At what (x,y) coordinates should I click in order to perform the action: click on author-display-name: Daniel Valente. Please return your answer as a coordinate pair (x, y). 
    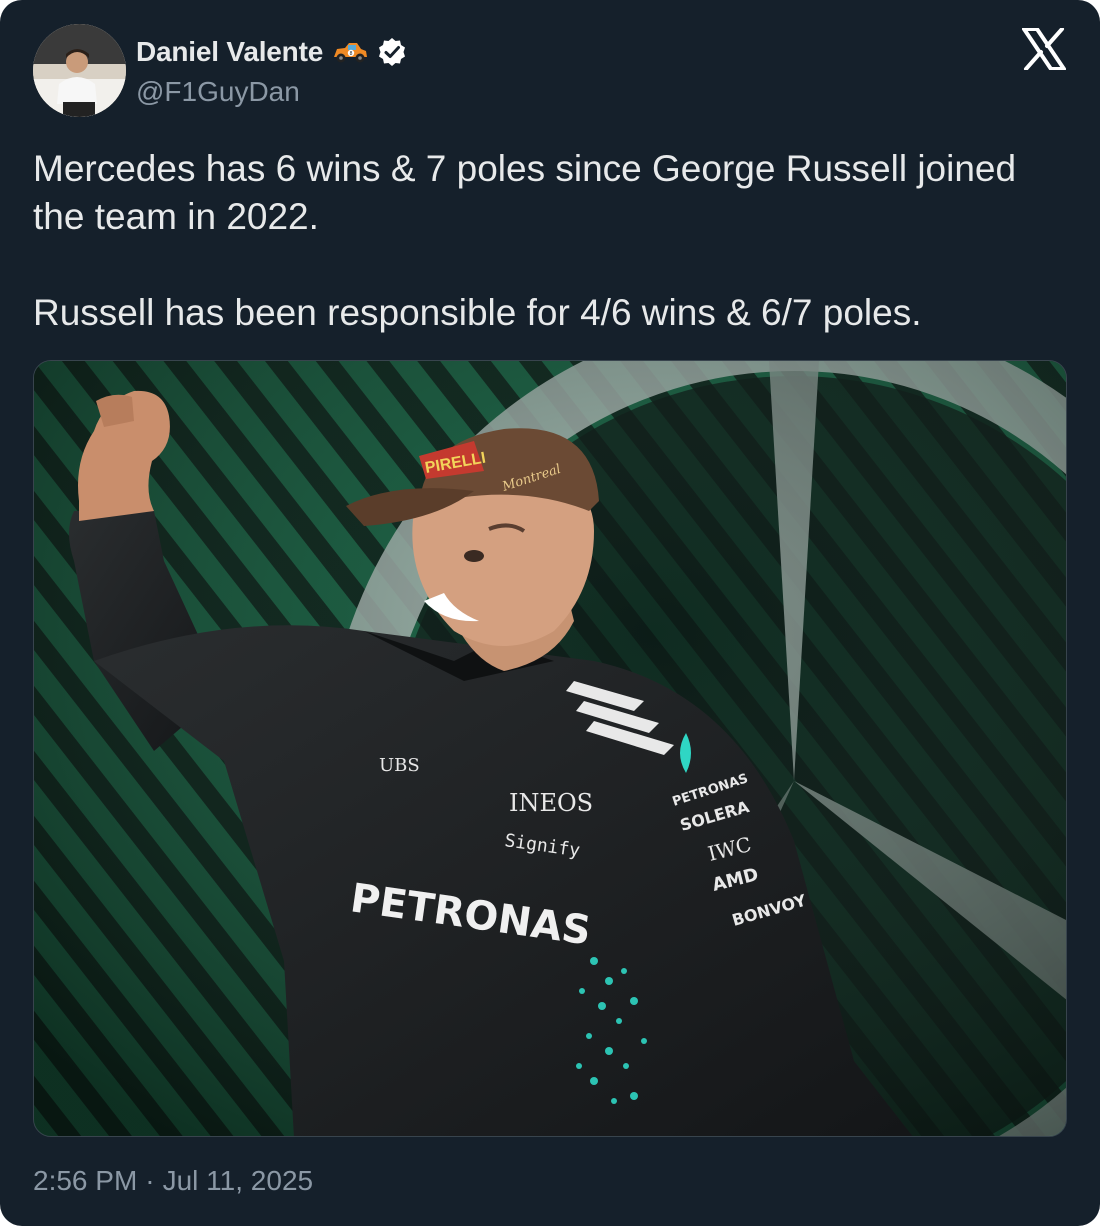
    Looking at the image, I should click on (229, 52).